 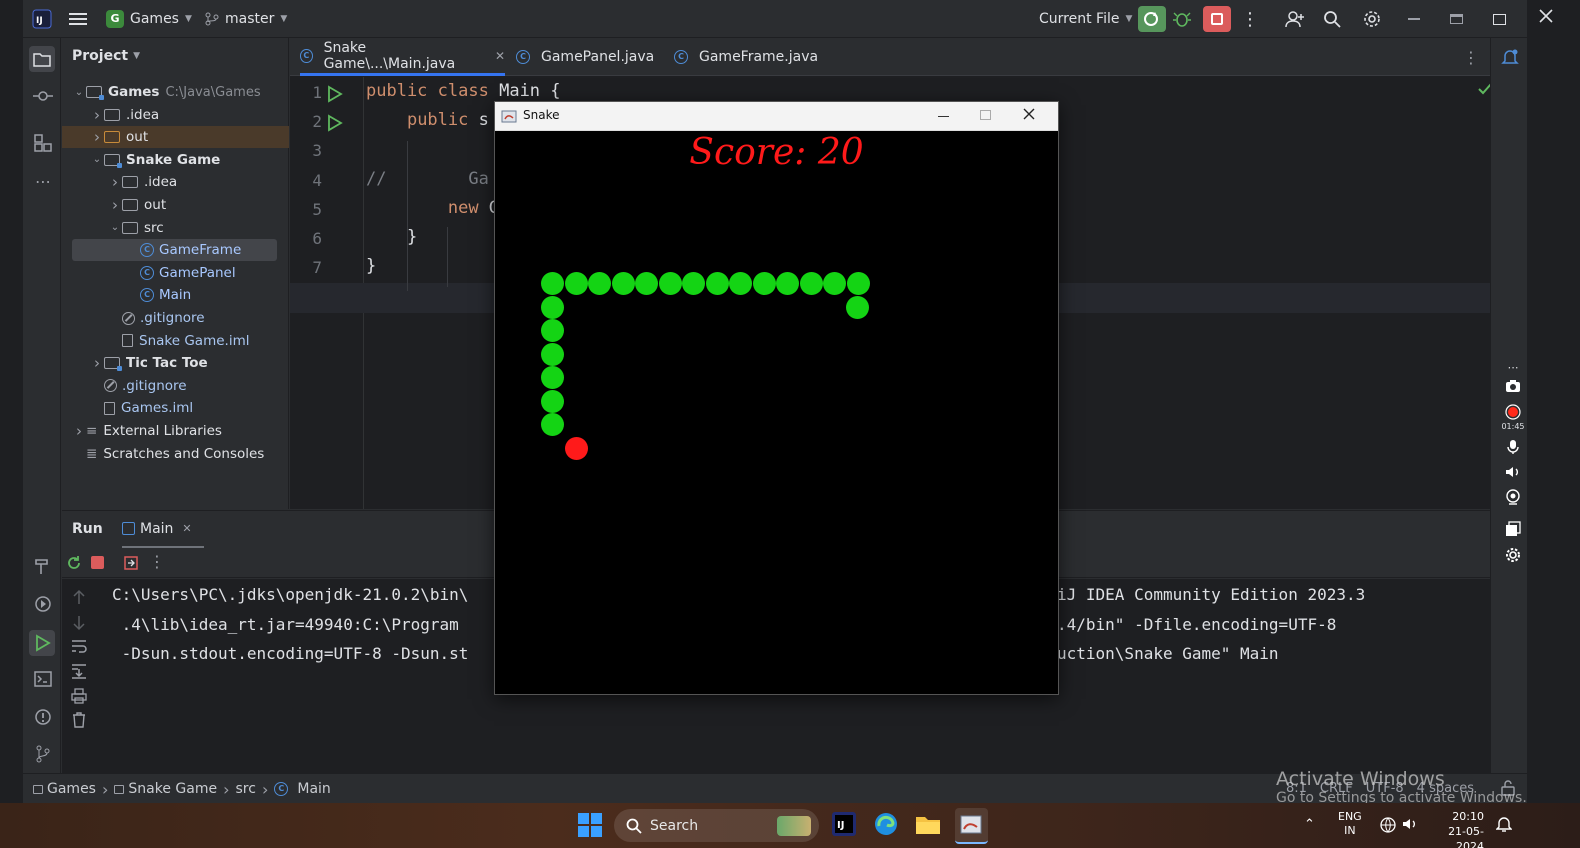 I want to click on recorder-more-icon: ⋯, so click(x=1513, y=367).